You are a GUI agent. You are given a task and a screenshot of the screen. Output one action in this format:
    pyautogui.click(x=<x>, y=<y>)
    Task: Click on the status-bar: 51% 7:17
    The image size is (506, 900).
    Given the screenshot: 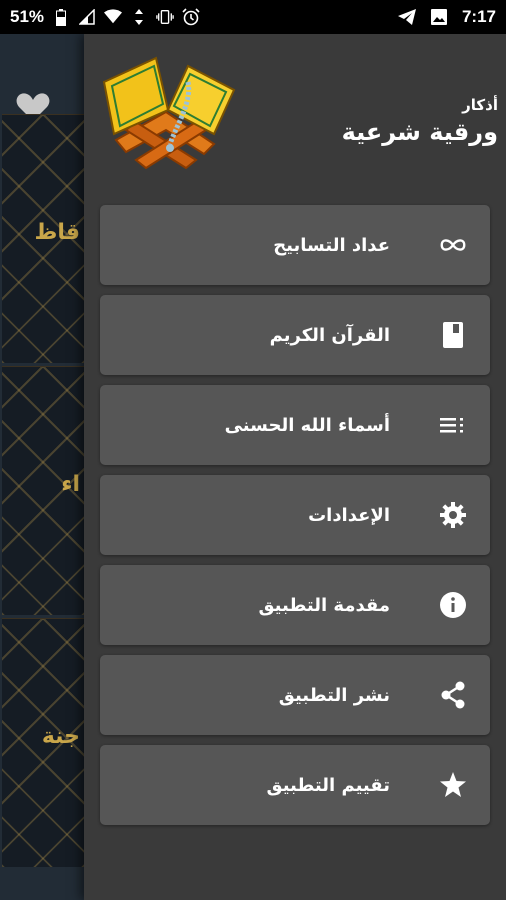 What is the action you would take?
    pyautogui.click(x=253, y=17)
    